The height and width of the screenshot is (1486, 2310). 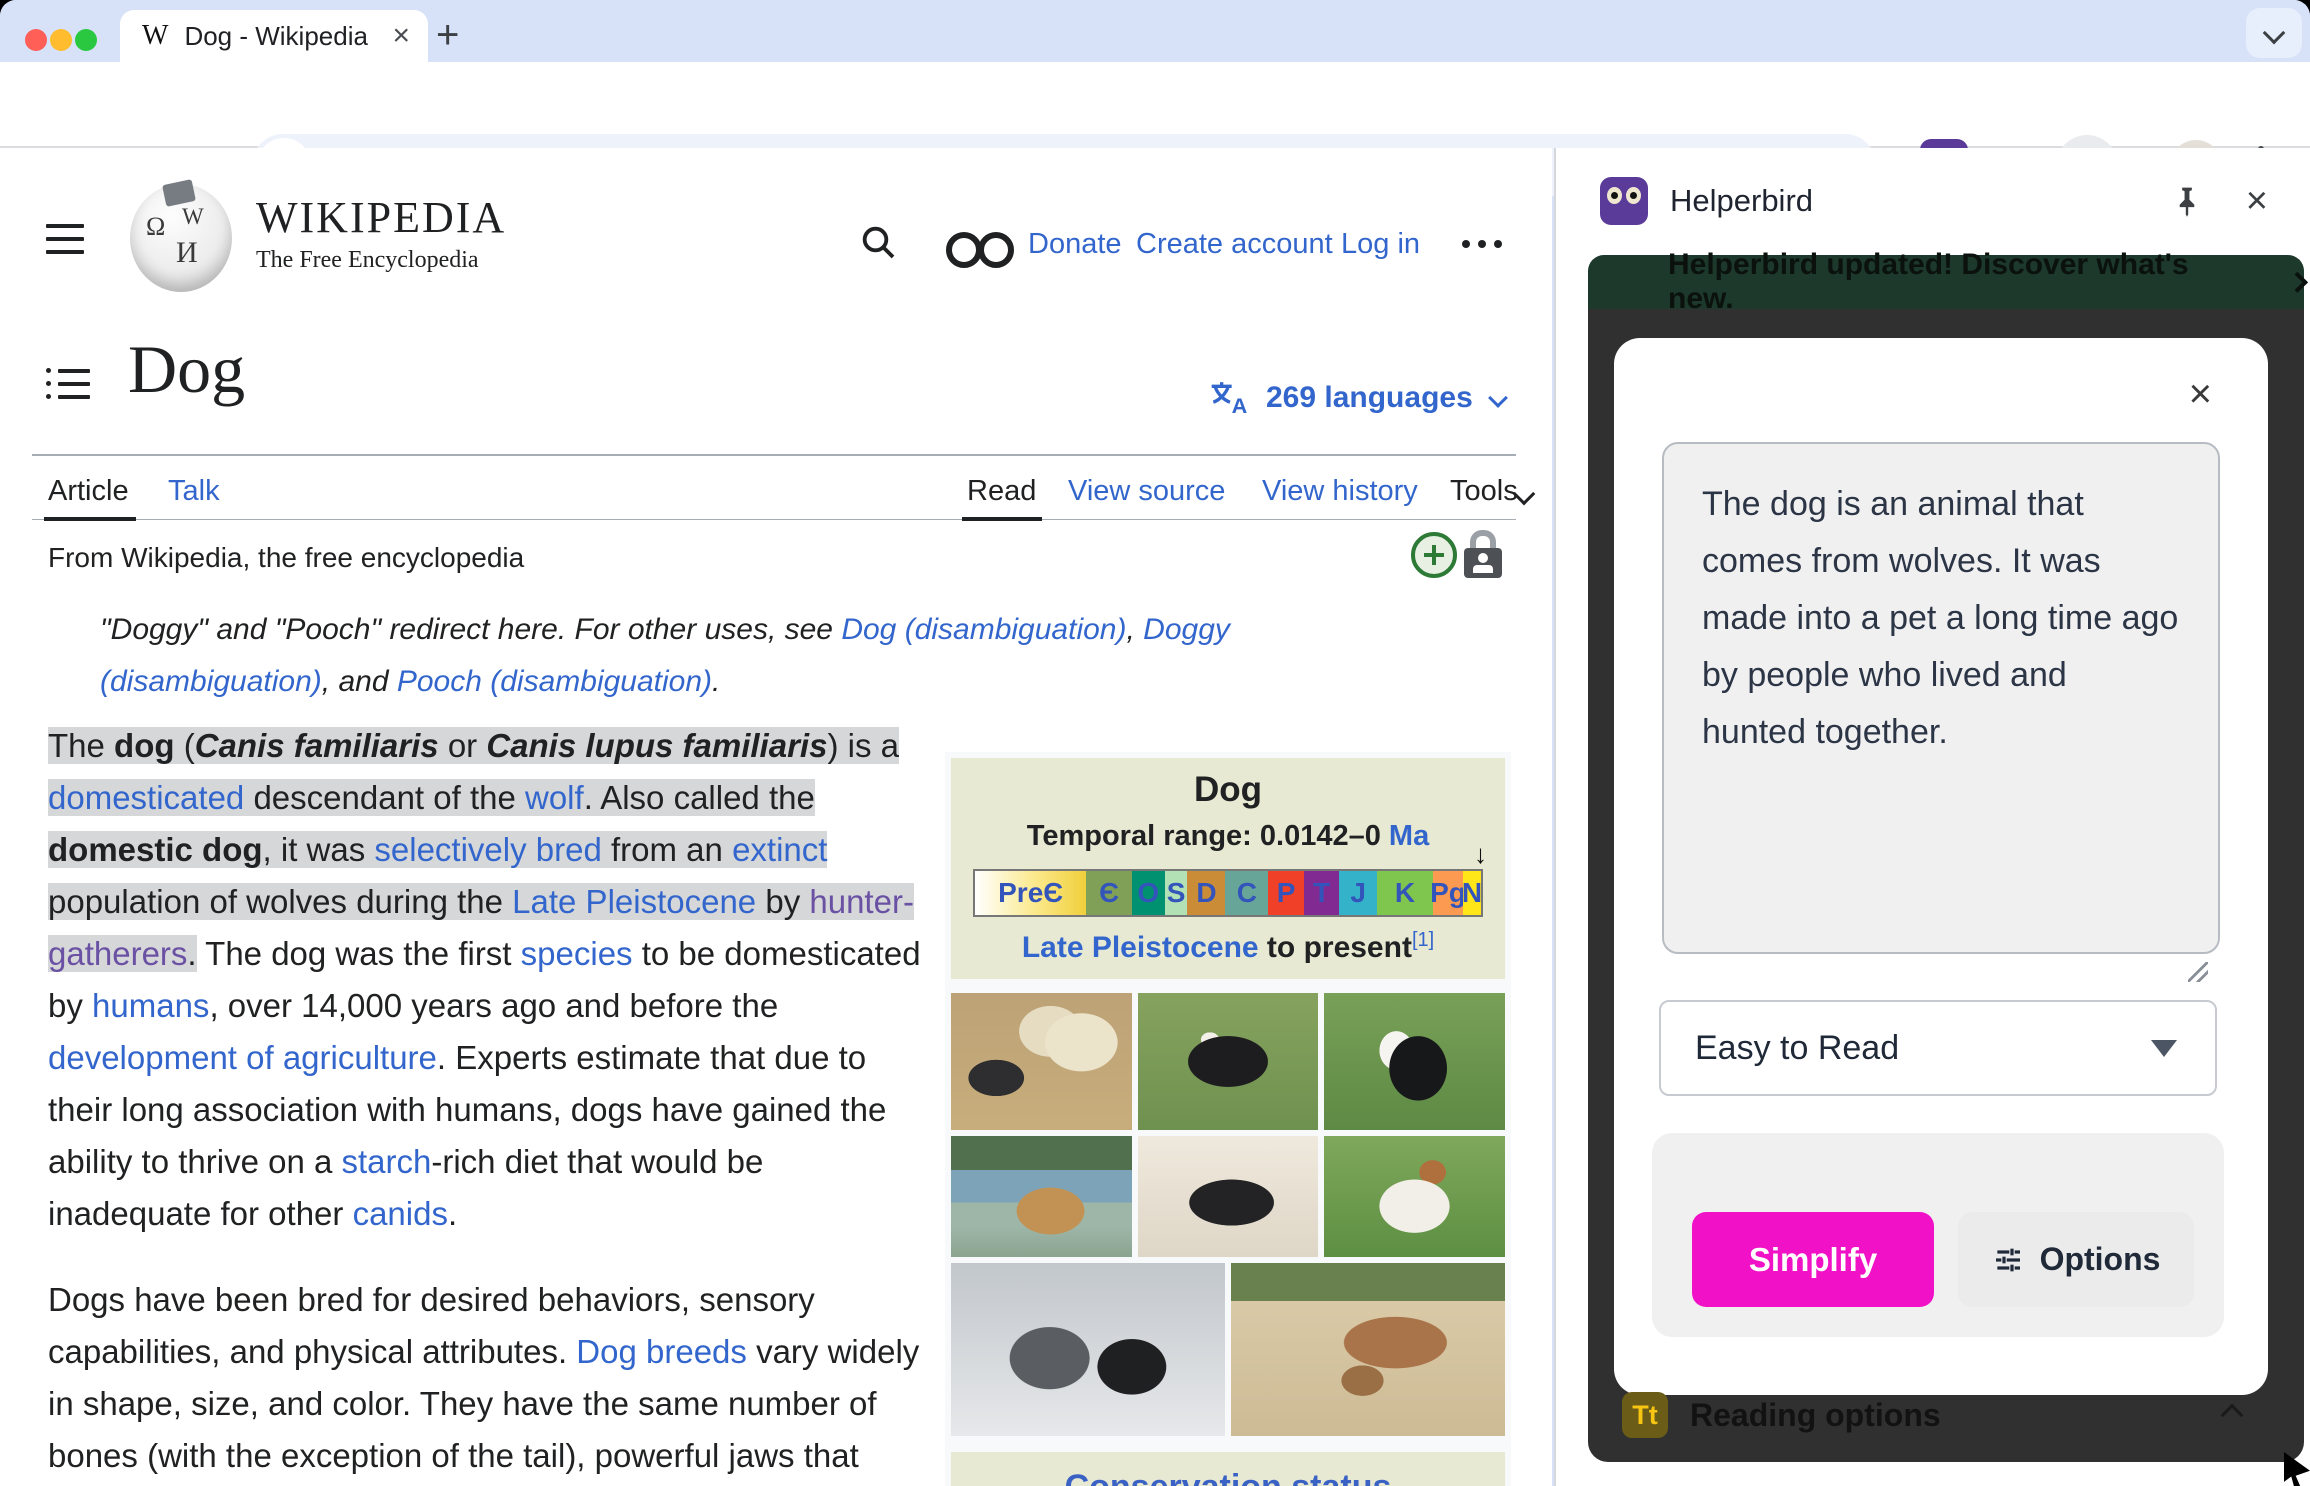 What do you see at coordinates (1088, 1349) in the screenshot?
I see `sled-dogs-in-snow-photo` at bounding box center [1088, 1349].